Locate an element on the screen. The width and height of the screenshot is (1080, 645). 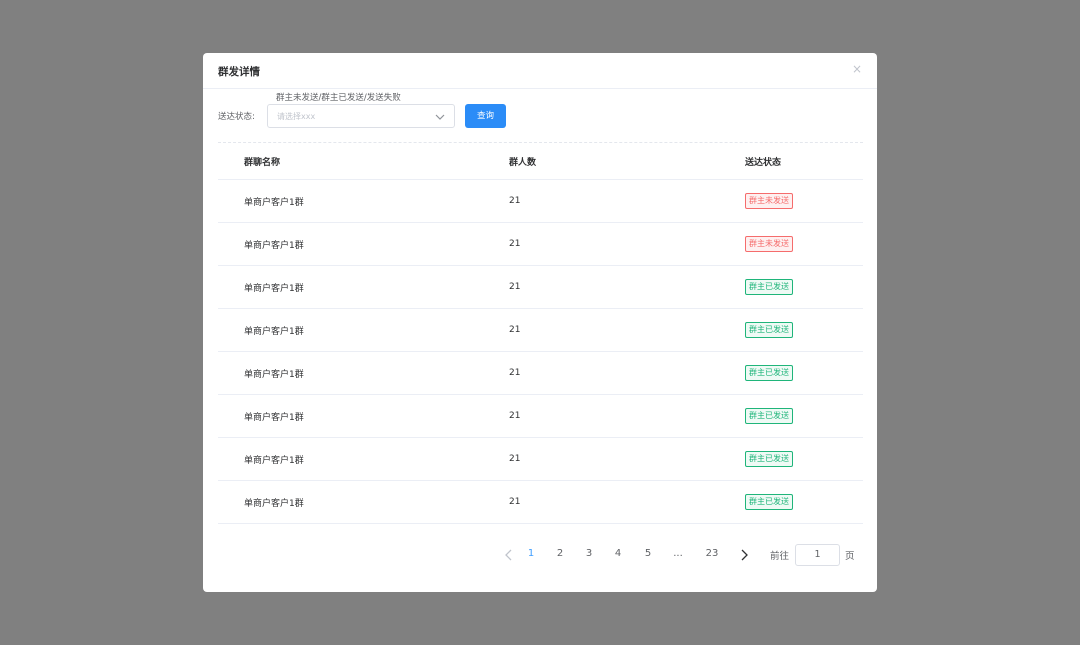
chevron-down-icon is located at coordinates (440, 117).